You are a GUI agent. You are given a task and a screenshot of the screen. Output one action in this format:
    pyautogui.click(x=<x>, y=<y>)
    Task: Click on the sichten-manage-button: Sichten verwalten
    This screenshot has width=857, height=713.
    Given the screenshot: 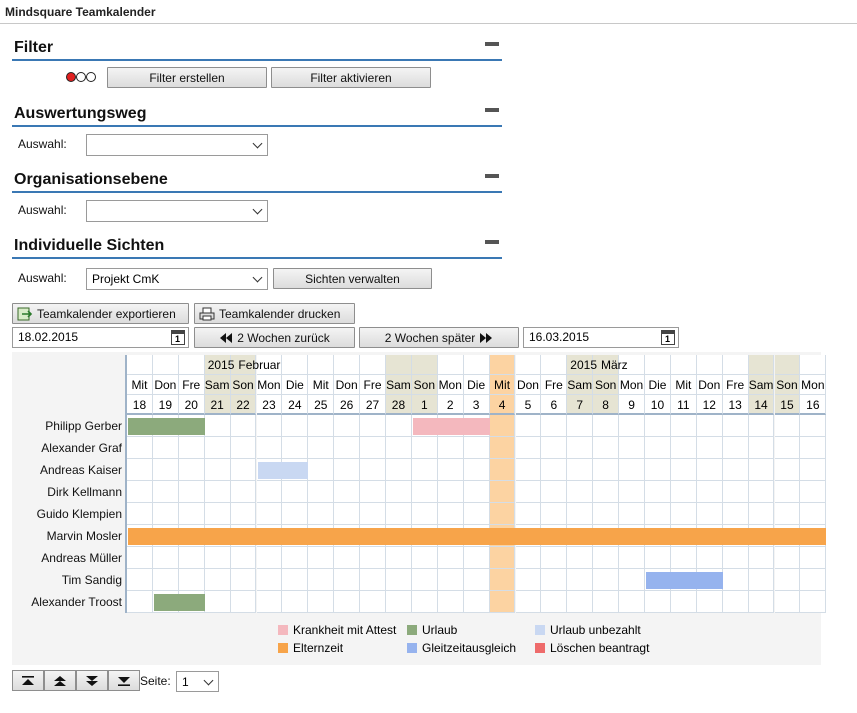 What is the action you would take?
    pyautogui.click(x=352, y=278)
    